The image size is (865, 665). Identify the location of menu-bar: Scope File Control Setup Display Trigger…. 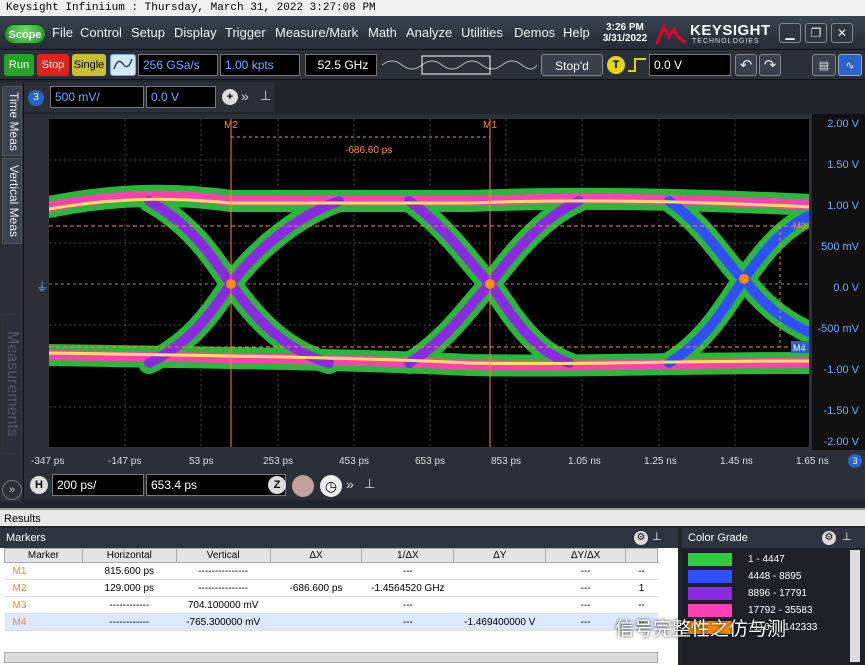
(432, 33).